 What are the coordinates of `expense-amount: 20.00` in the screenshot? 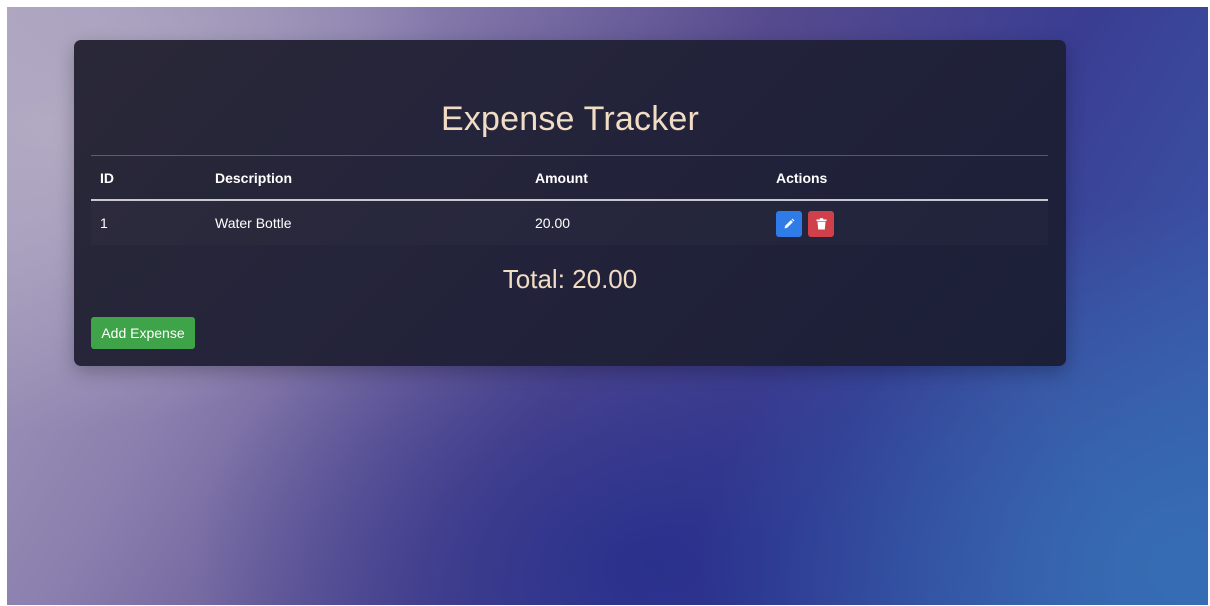 It's located at (553, 223).